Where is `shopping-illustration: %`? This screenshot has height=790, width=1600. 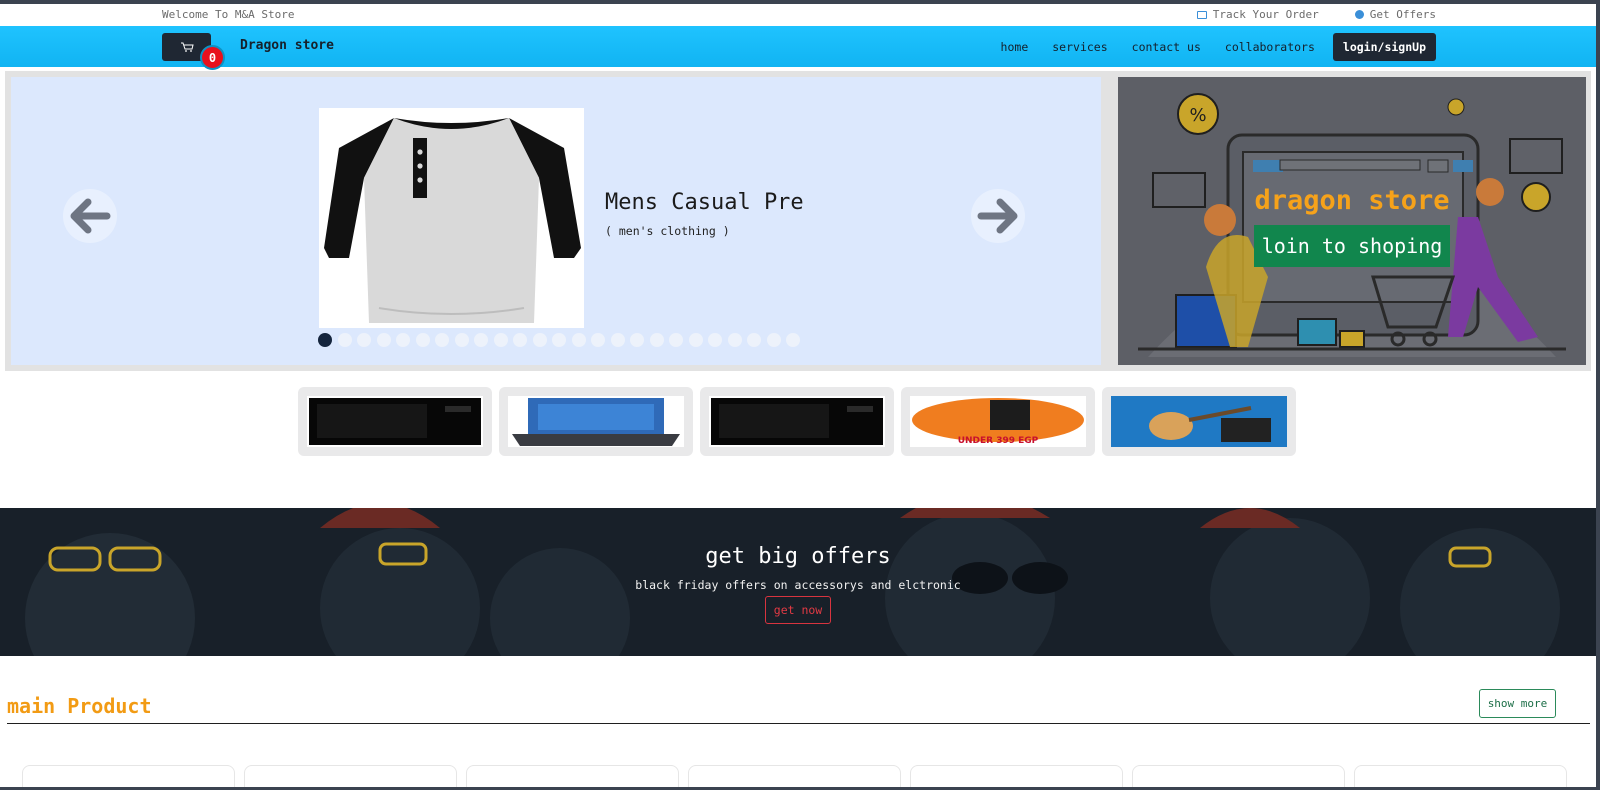
shopping-illustration: % is located at coordinates (1352, 225).